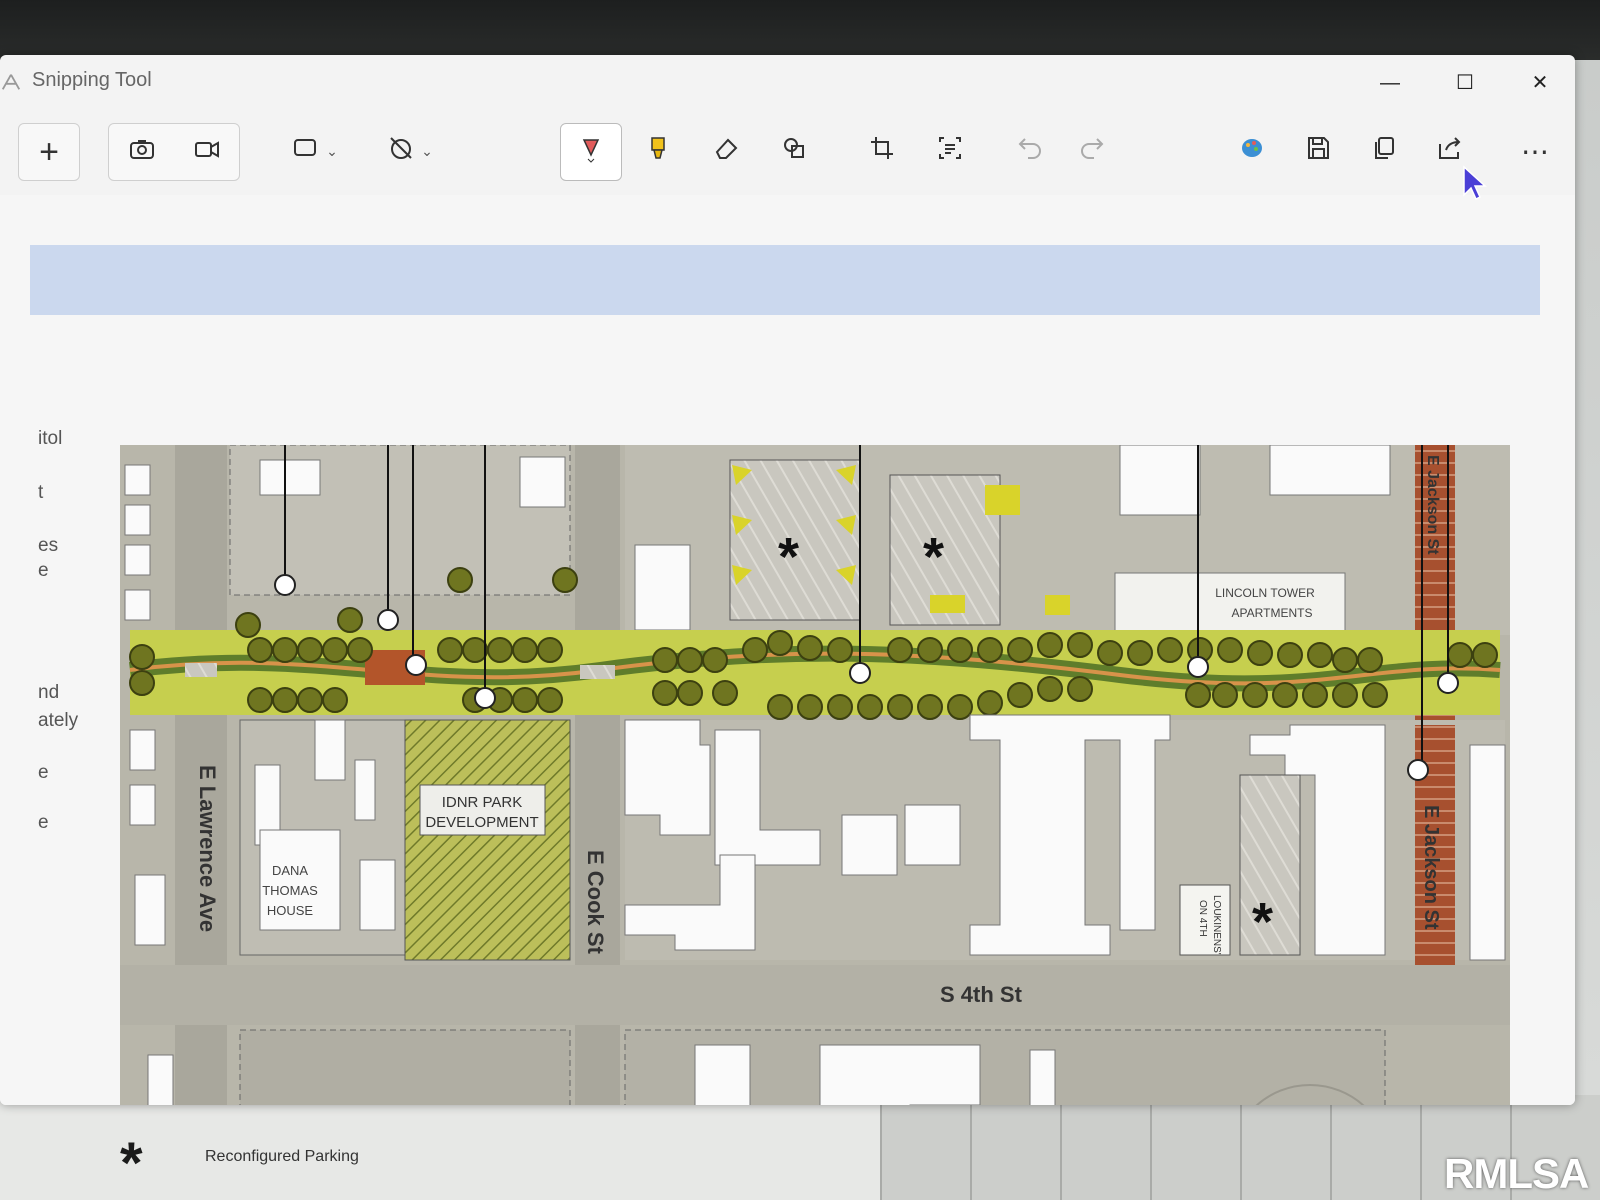 The width and height of the screenshot is (1600, 1200). I want to click on highlighter-button, so click(658, 151).